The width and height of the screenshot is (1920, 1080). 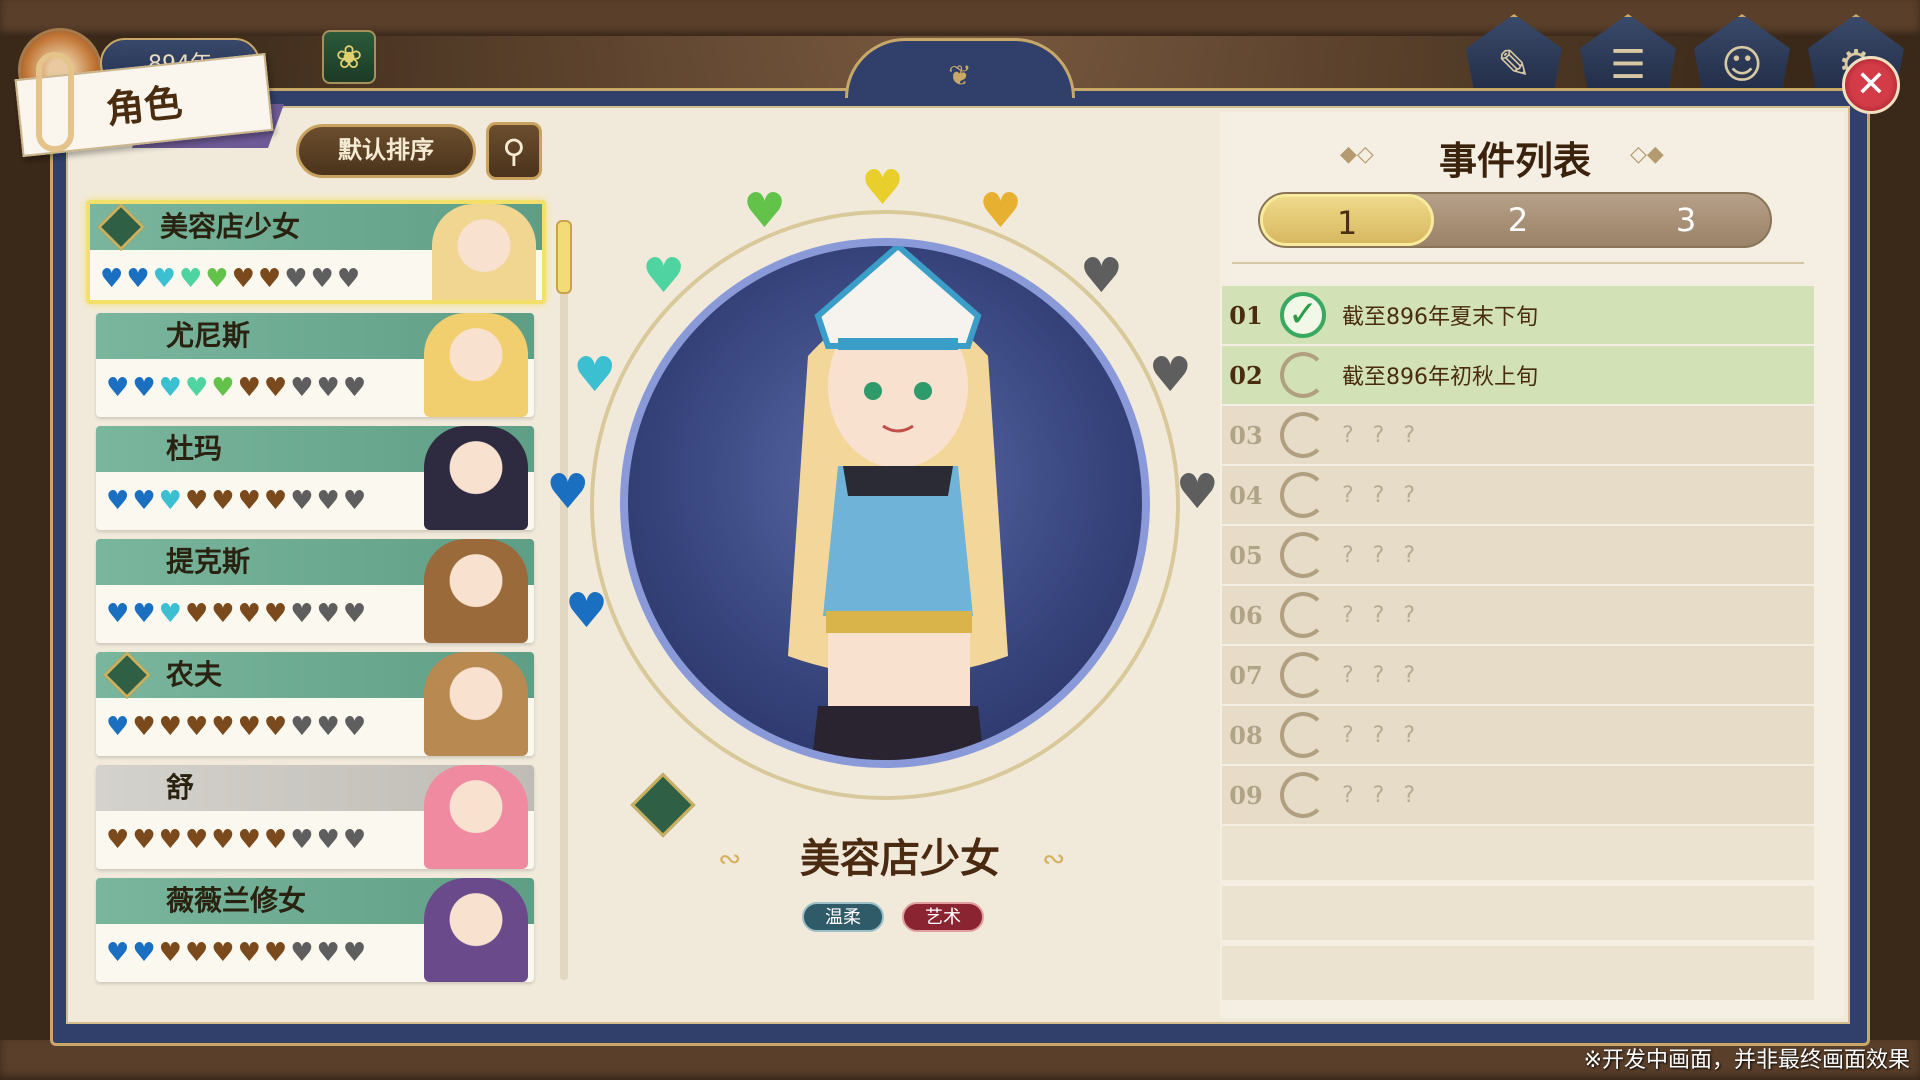 What do you see at coordinates (315, 817) in the screenshot?
I see `character-card: 舒 ♥ ♥ ♥ ♥ ♥ ♥ ♥ ♥ ♥ ♥` at bounding box center [315, 817].